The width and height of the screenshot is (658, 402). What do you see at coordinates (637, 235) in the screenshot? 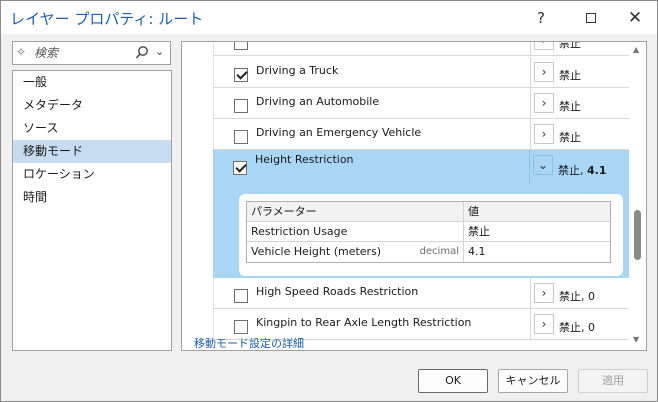
I see `scrollbar-thumb` at bounding box center [637, 235].